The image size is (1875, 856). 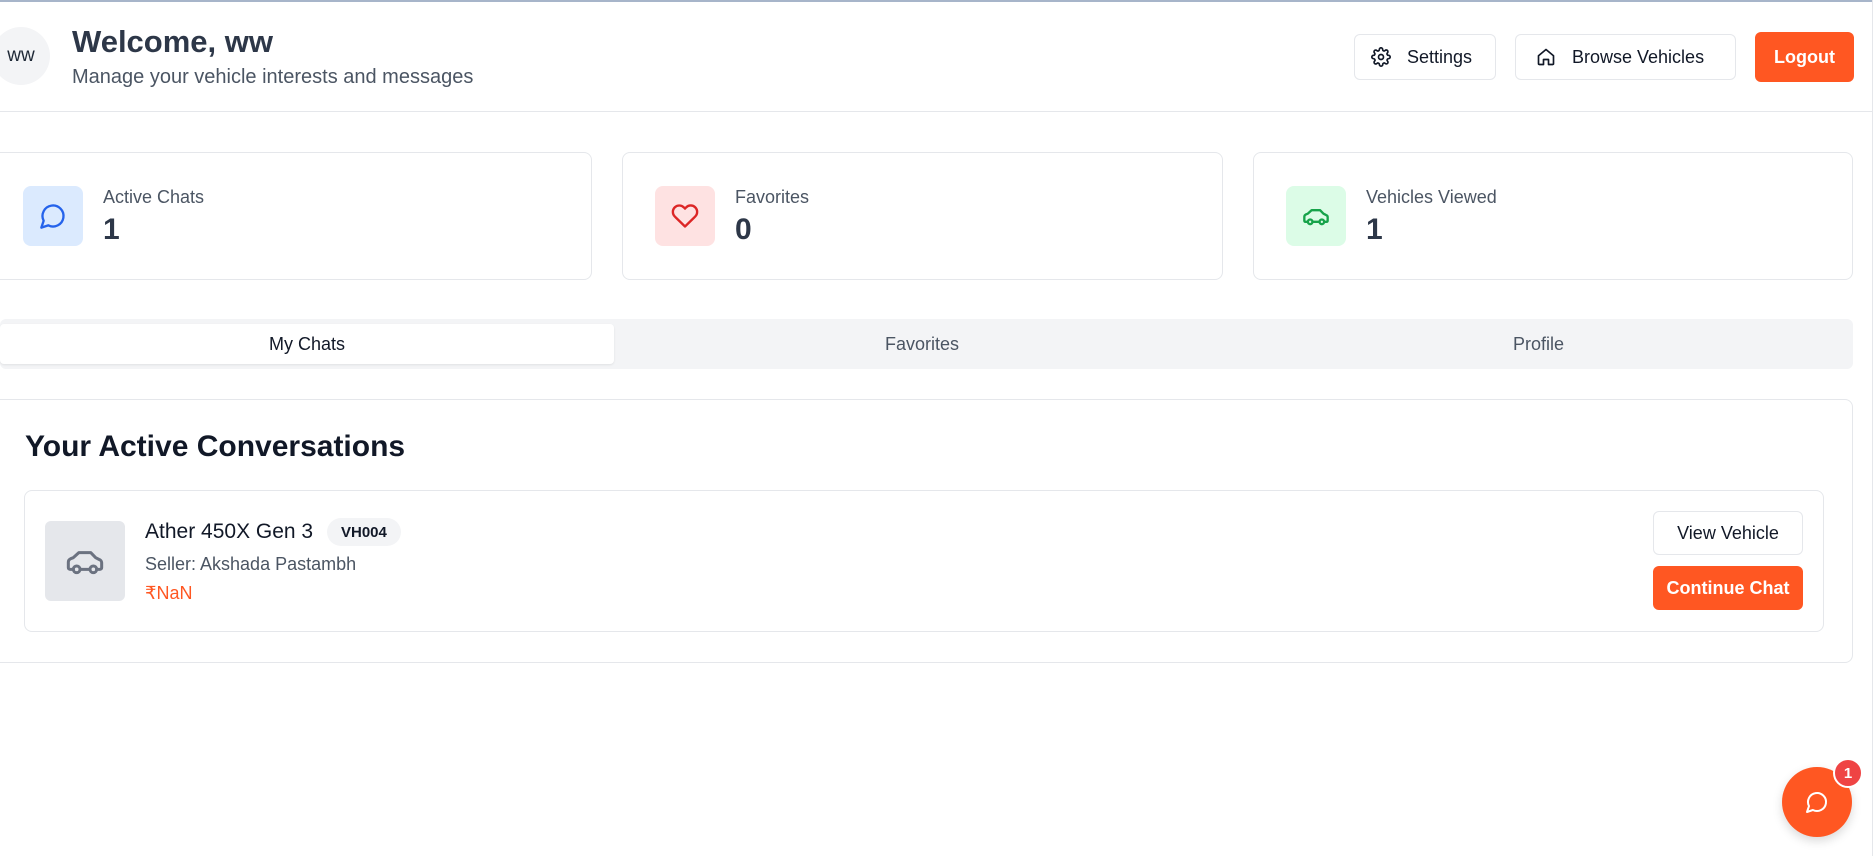 I want to click on settings-button: Settings, so click(x=1425, y=57).